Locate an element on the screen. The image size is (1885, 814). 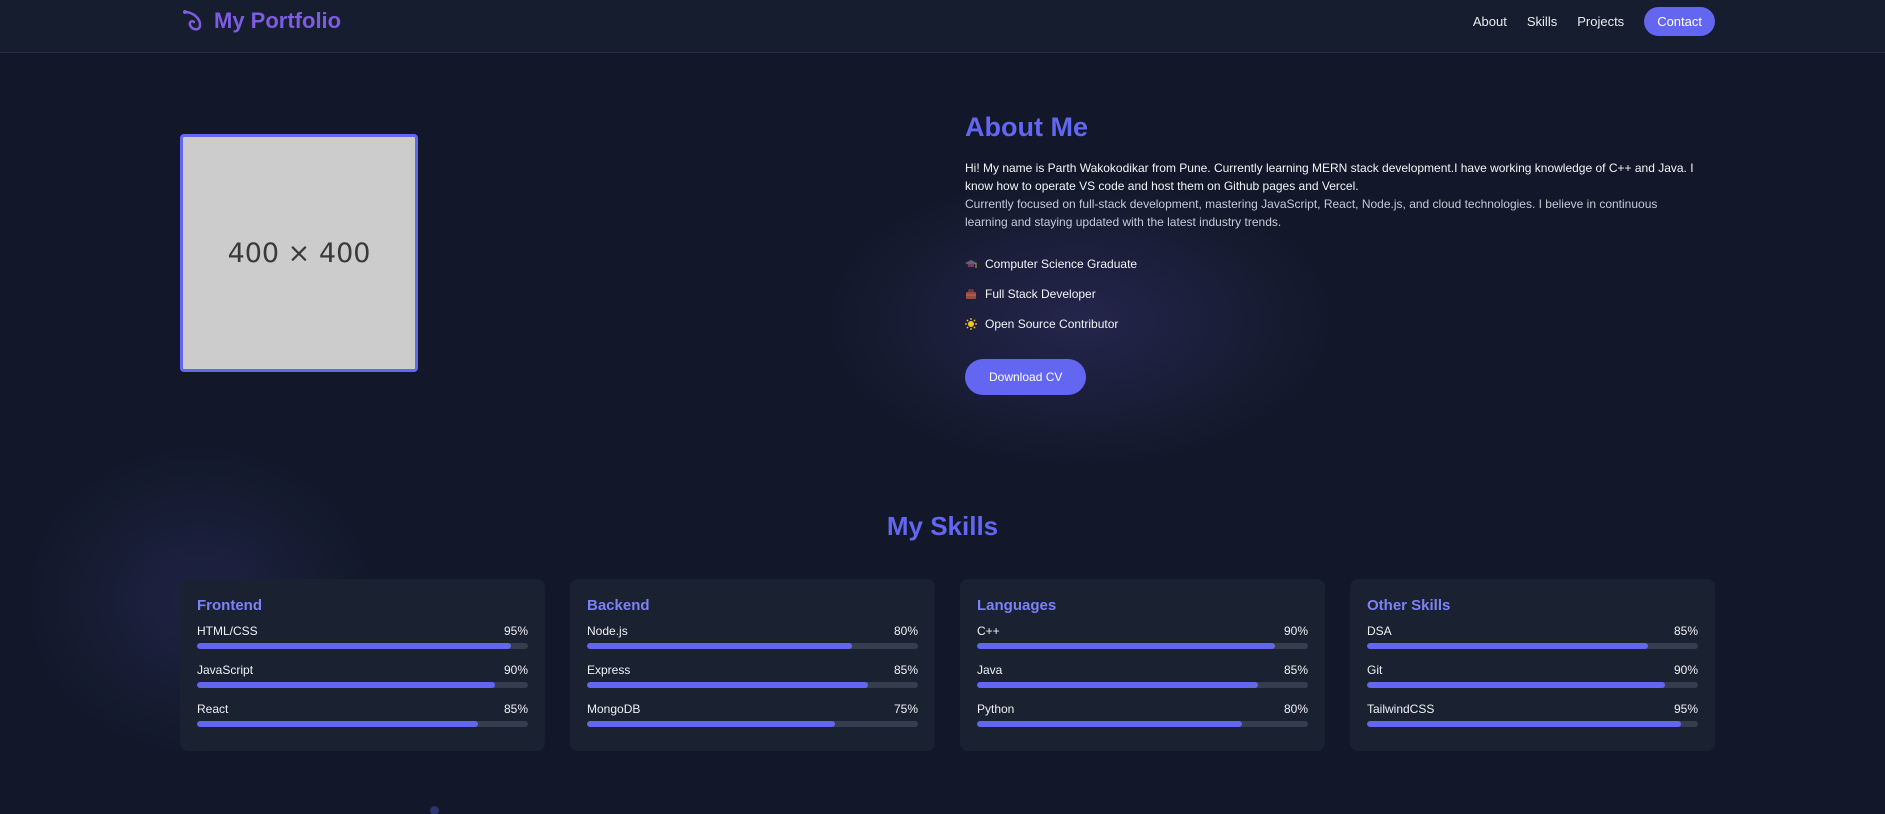
decorative-dot is located at coordinates (434, 810).